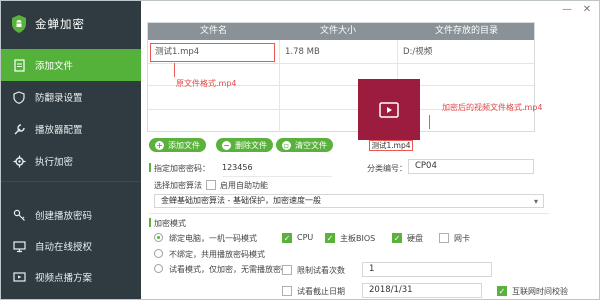  Describe the element at coordinates (158, 237) in the screenshot. I see `mode-radio-bind` at that location.